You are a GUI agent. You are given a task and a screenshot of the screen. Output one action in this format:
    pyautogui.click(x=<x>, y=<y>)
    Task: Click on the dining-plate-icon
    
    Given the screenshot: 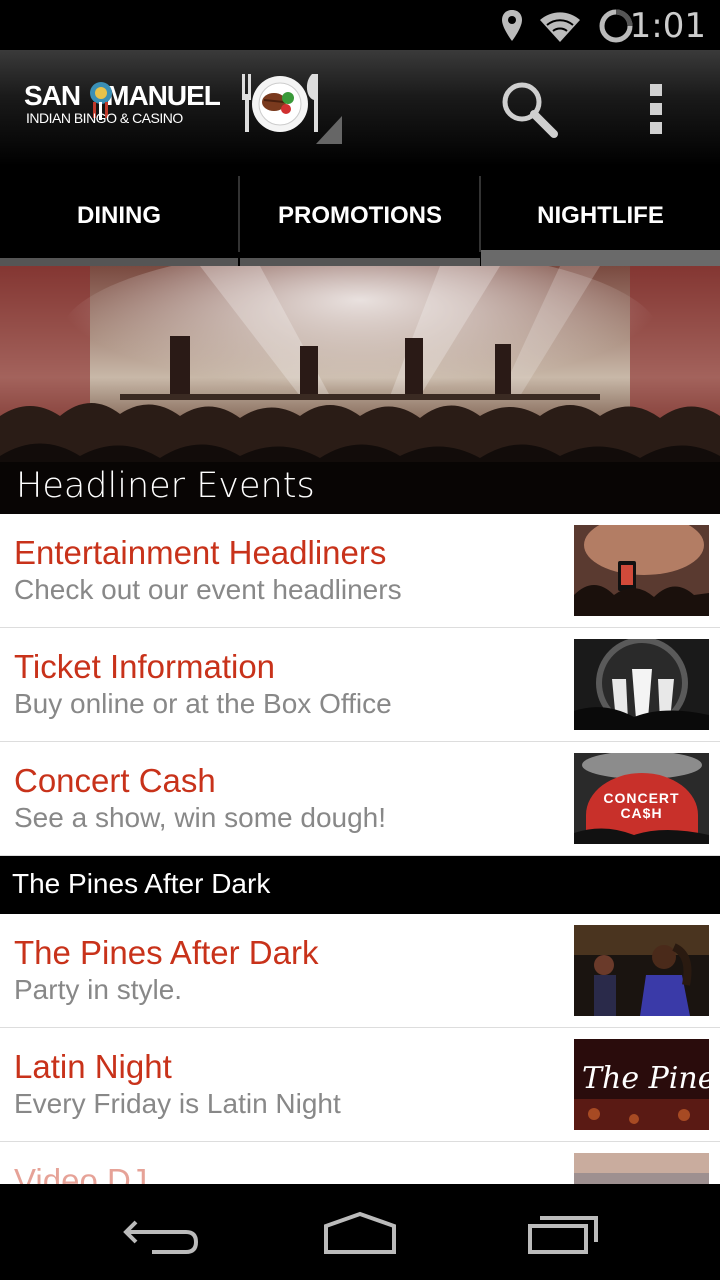 What is the action you would take?
    pyautogui.click(x=291, y=111)
    